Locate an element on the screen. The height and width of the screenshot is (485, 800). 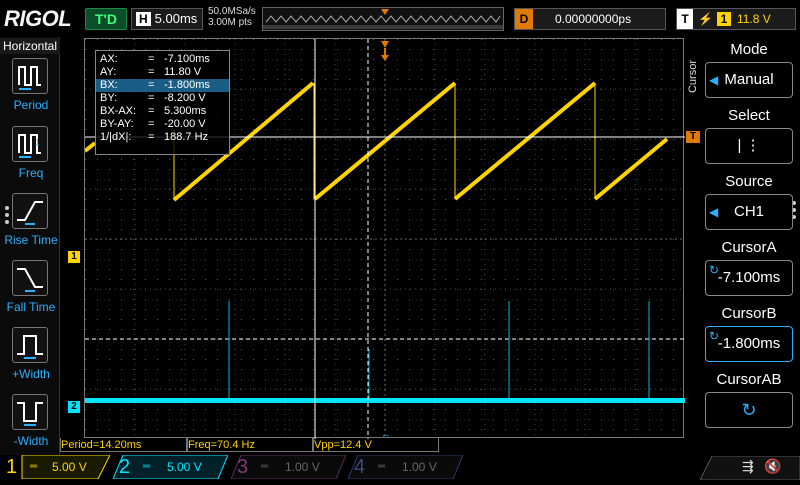
fall-time-label: Fall Time is located at coordinates (31, 307).